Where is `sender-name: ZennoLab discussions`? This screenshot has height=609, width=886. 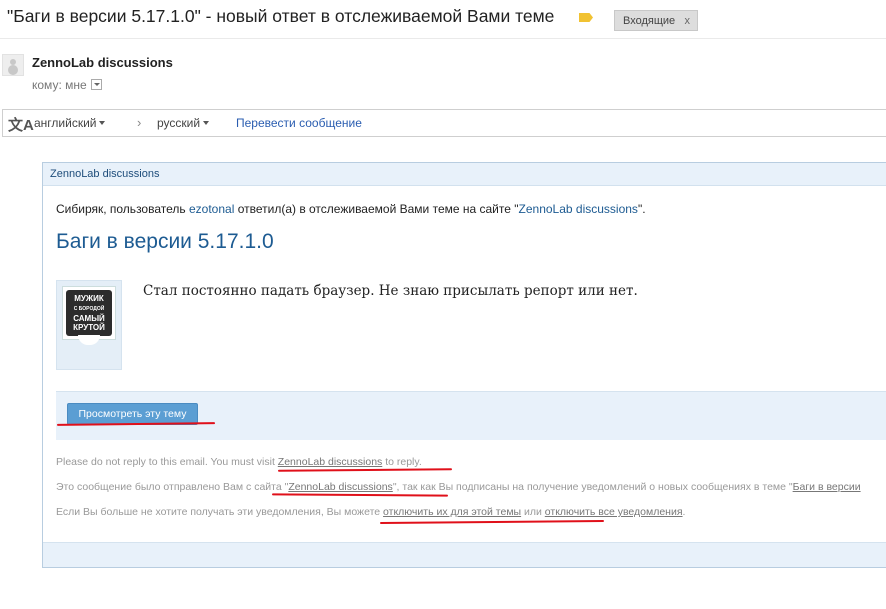
sender-name: ZennoLab discussions is located at coordinates (102, 62).